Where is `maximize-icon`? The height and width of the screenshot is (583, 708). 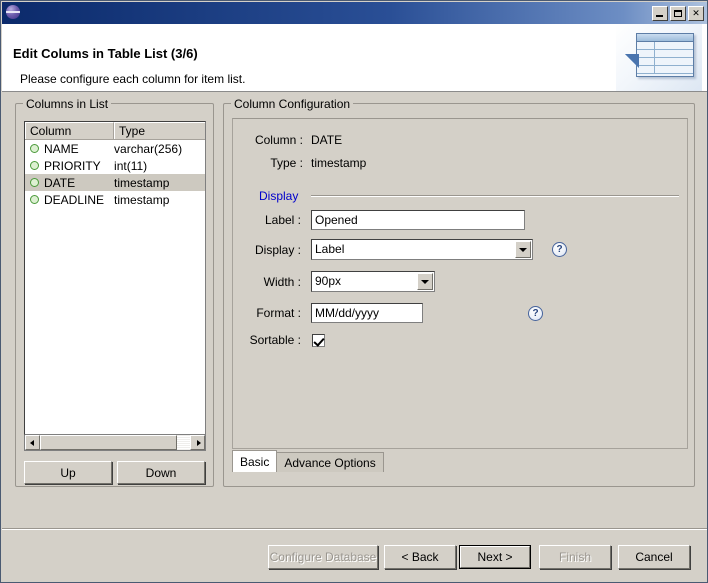 maximize-icon is located at coordinates (678, 13).